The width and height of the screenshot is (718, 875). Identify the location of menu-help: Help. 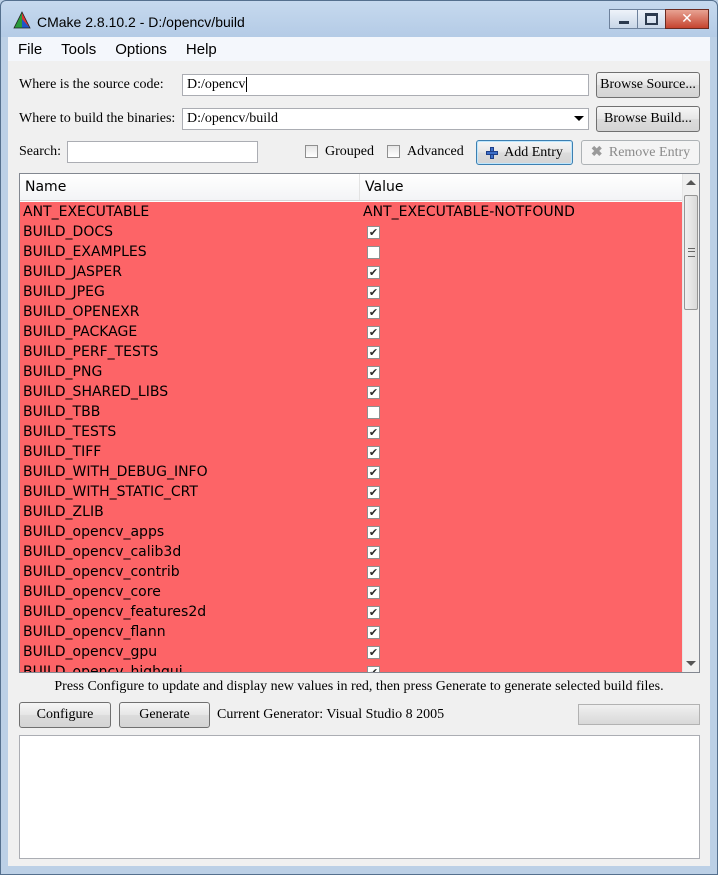
(201, 49).